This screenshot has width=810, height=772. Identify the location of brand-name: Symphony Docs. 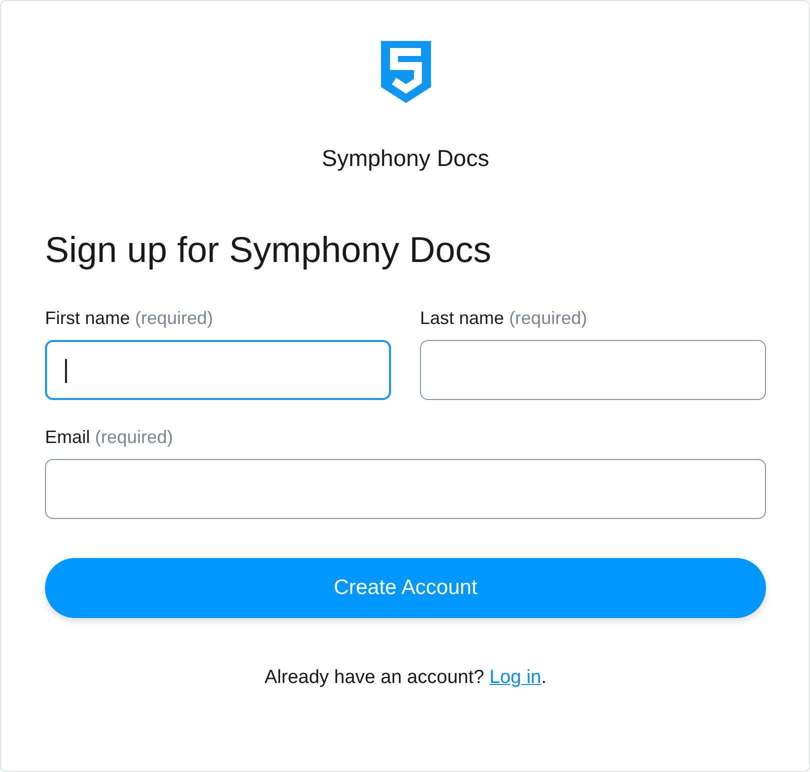
(406, 158).